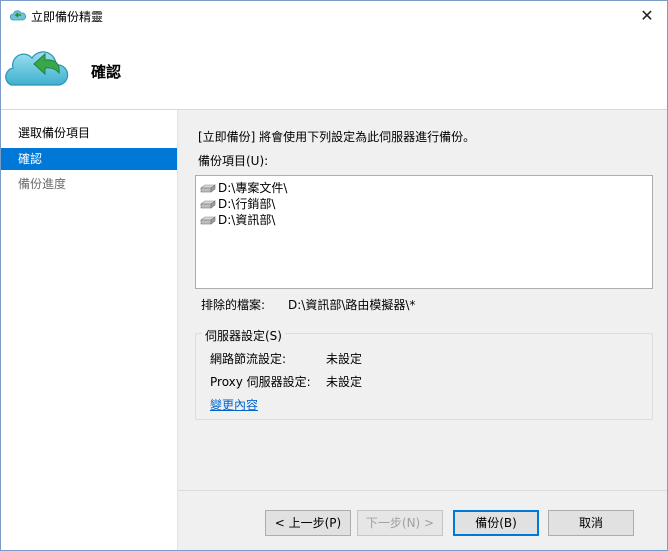 The image size is (668, 551). I want to click on change-settings-link: 變更內容, so click(234, 404).